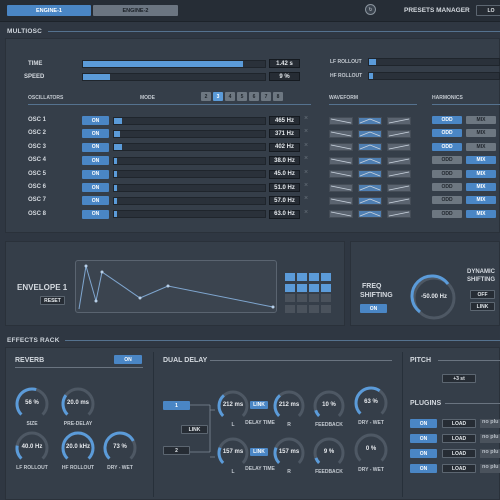 The image size is (500, 500). I want to click on mode-button-7: 7, so click(266, 96).